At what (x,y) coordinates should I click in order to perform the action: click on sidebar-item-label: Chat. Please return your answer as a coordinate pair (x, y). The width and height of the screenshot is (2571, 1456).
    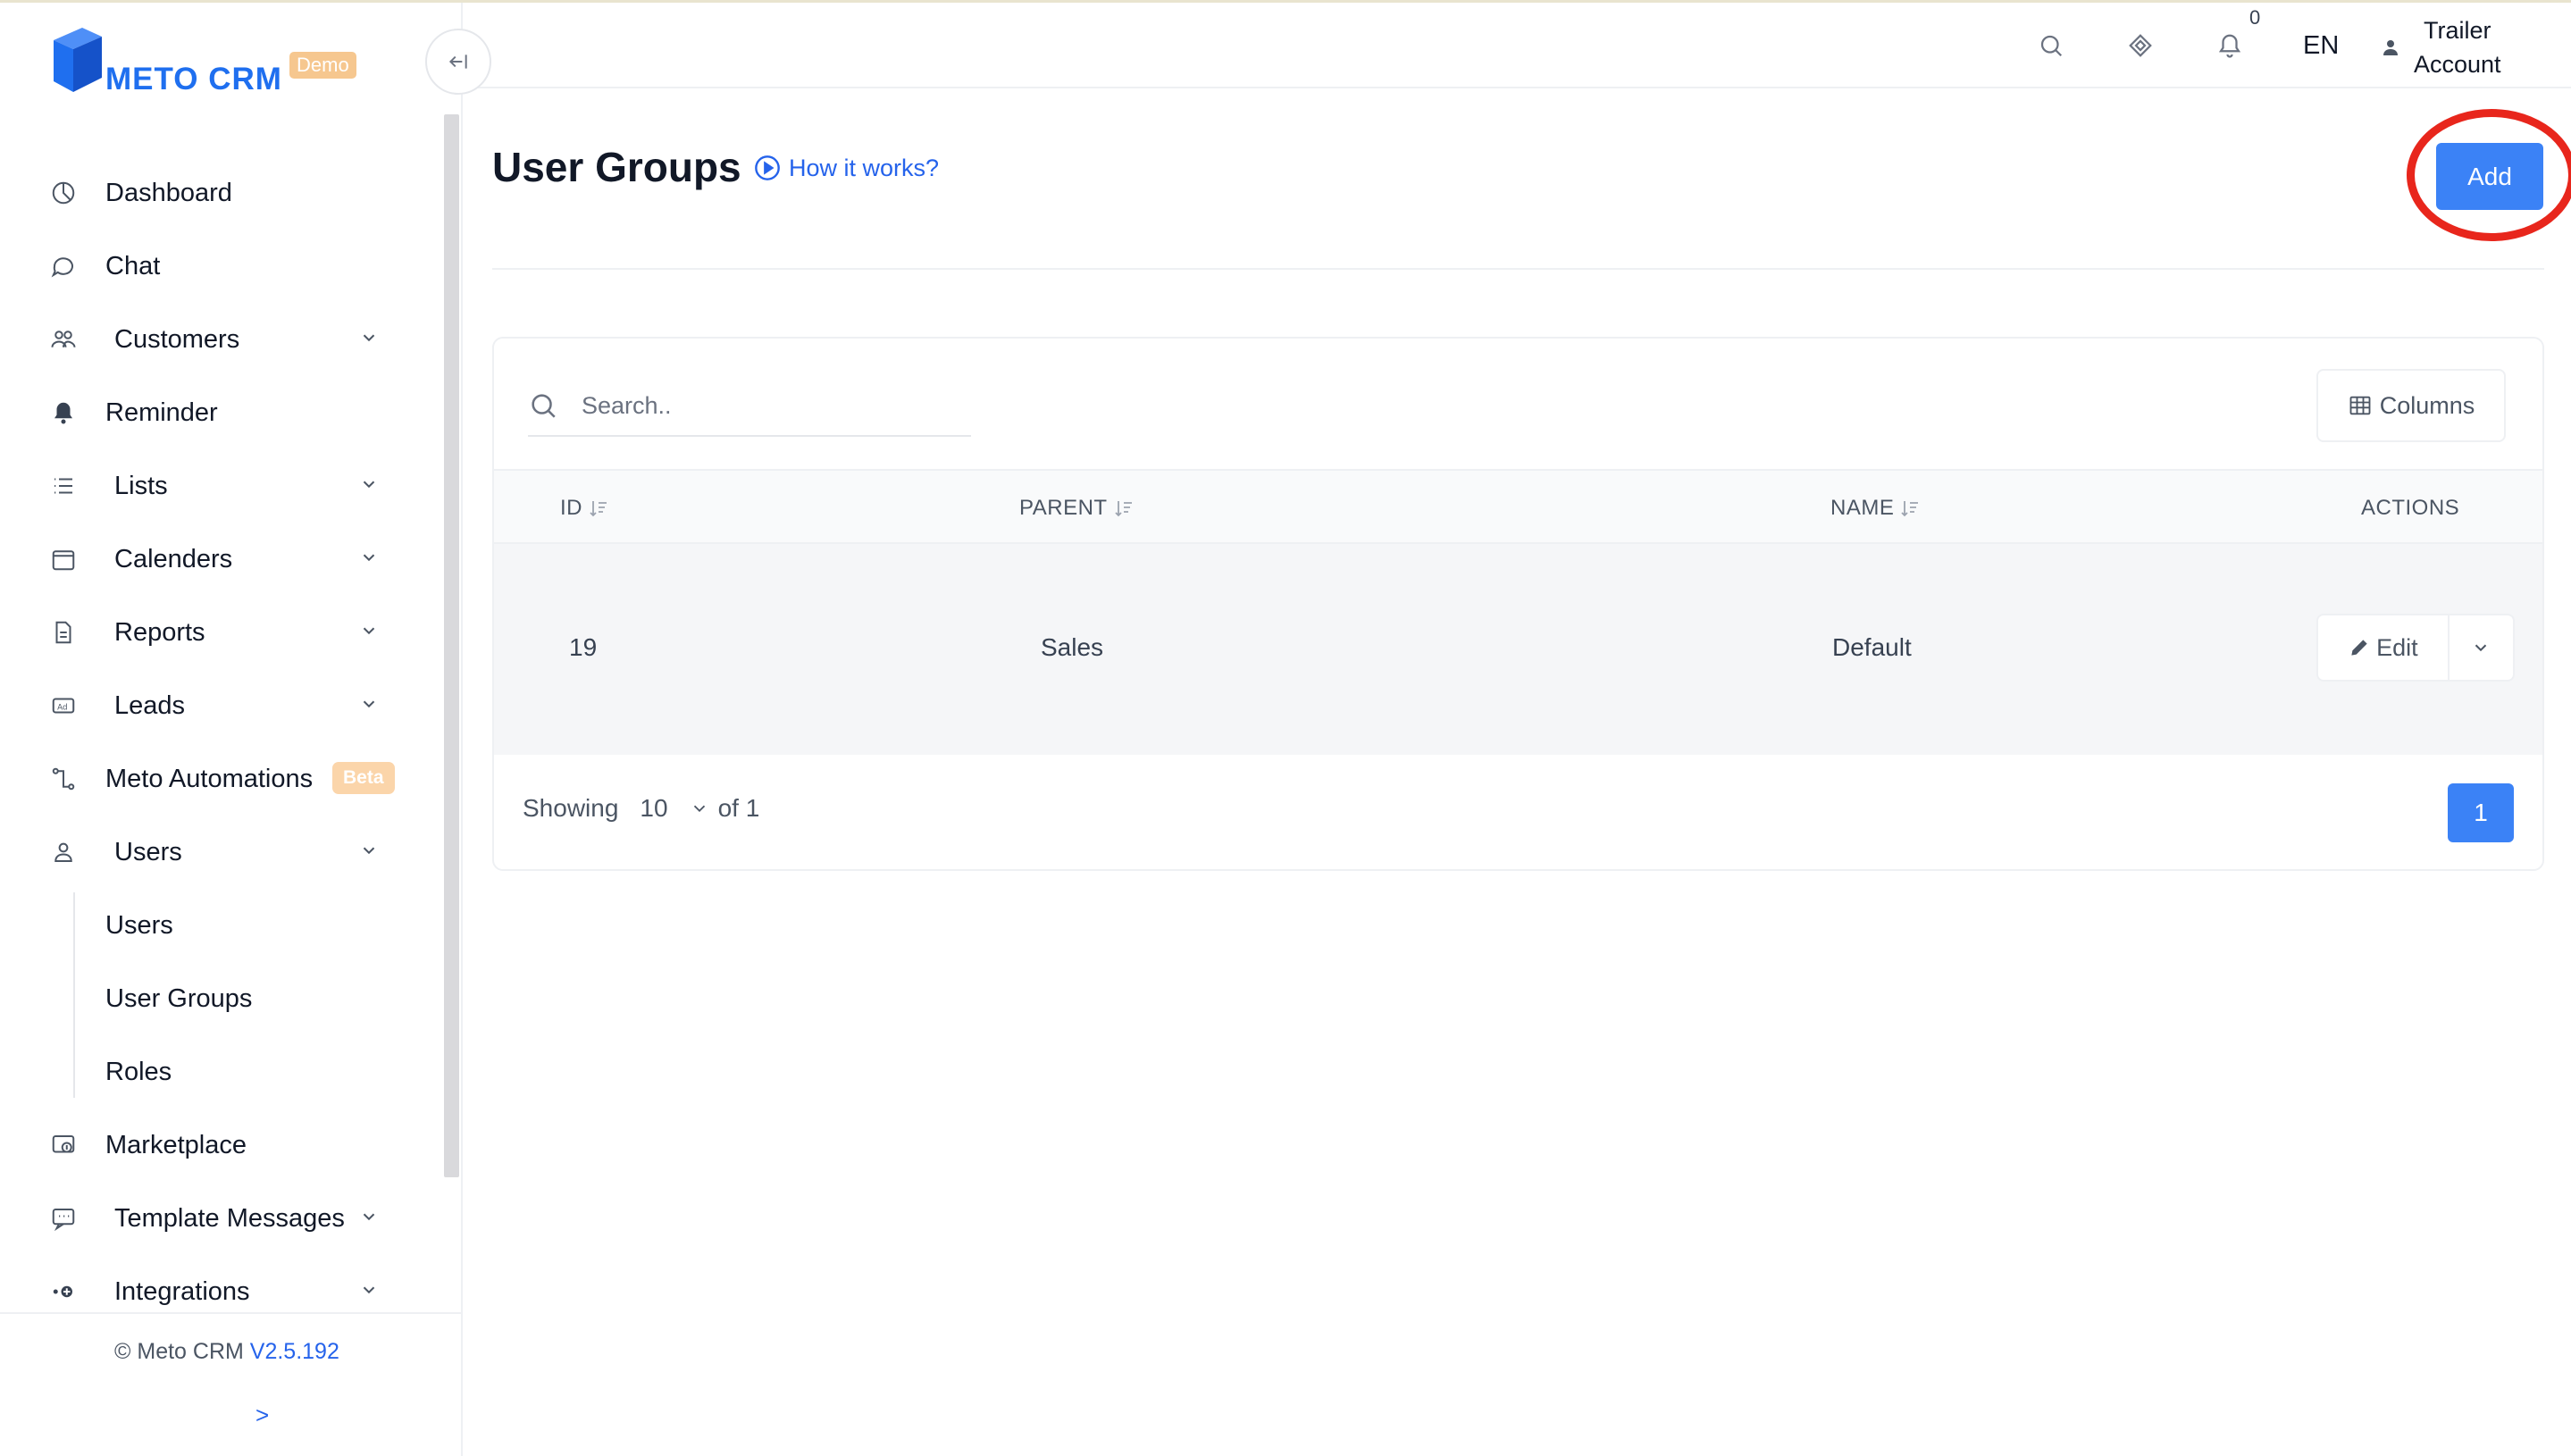
    Looking at the image, I should click on (133, 265).